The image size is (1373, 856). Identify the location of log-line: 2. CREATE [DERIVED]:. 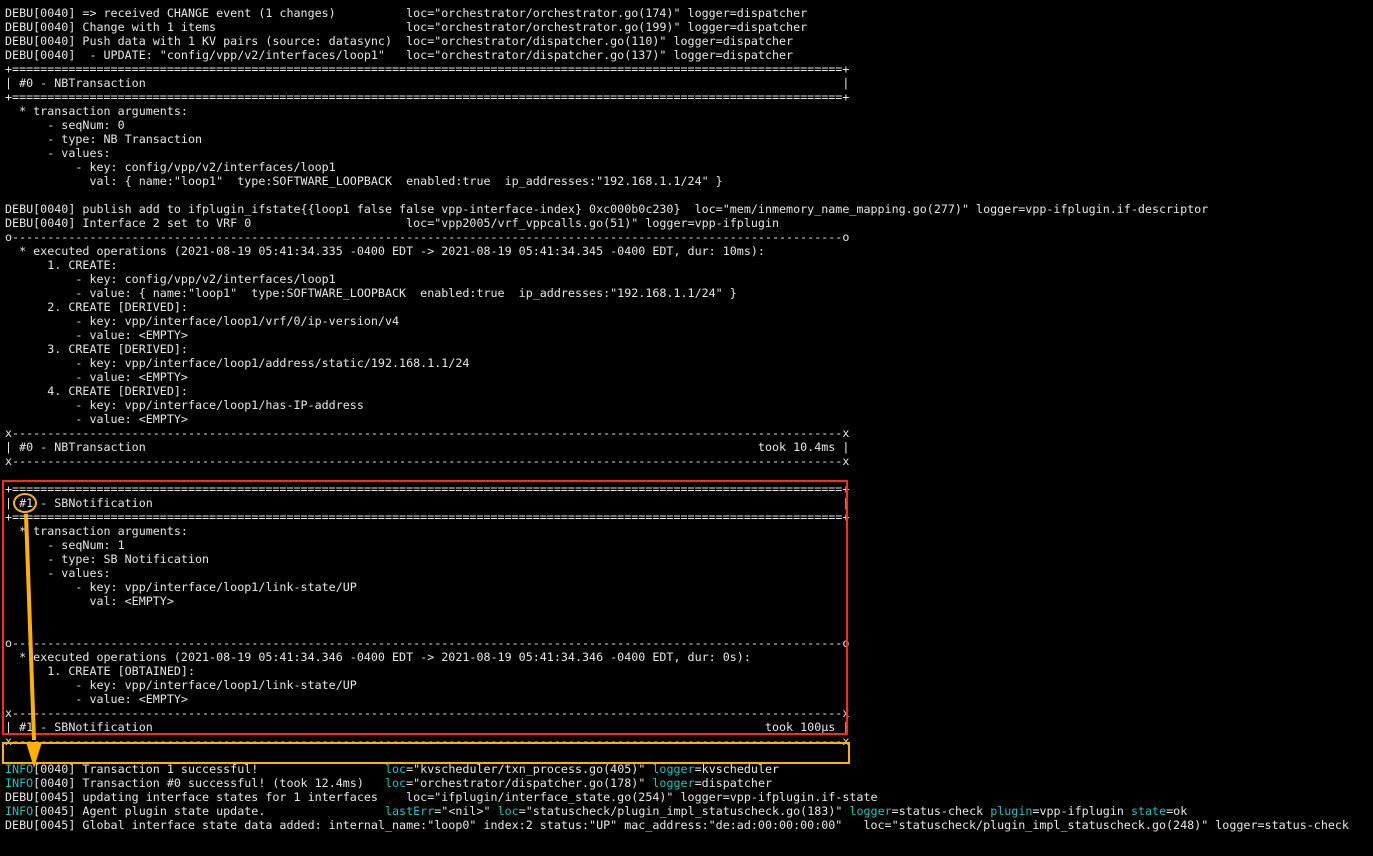
(96, 307).